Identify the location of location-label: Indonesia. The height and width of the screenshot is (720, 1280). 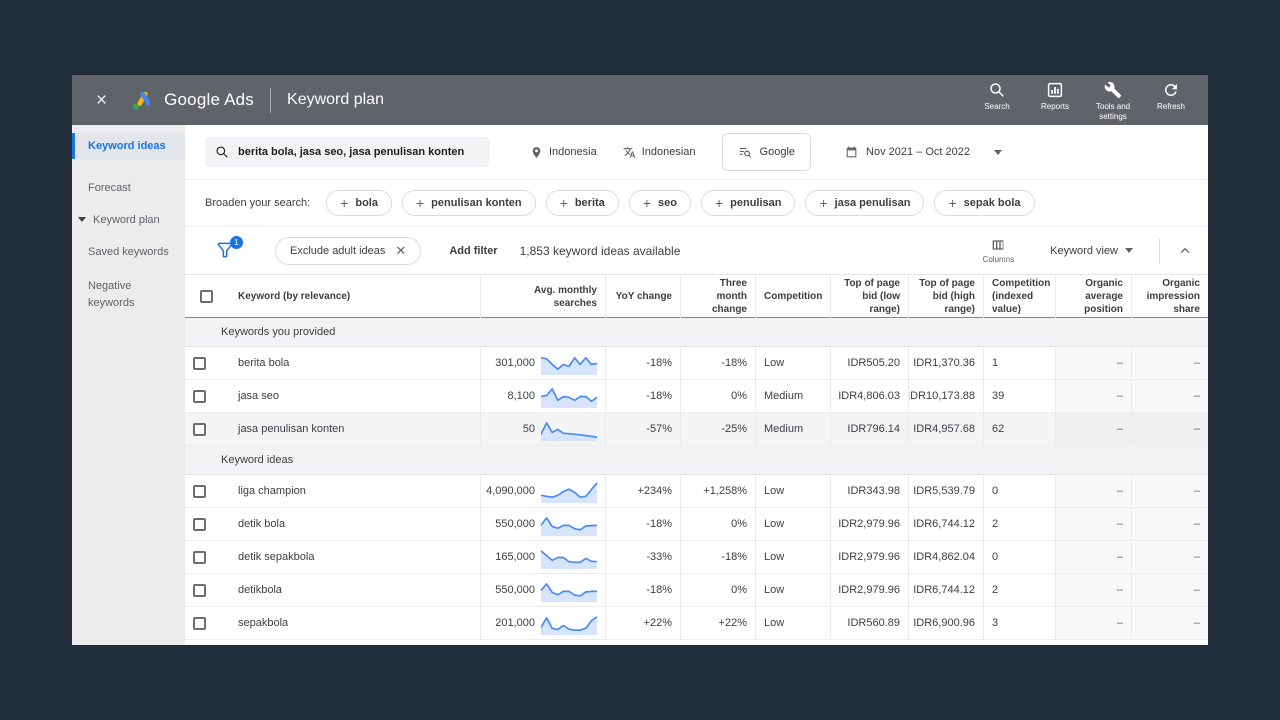
(573, 152).